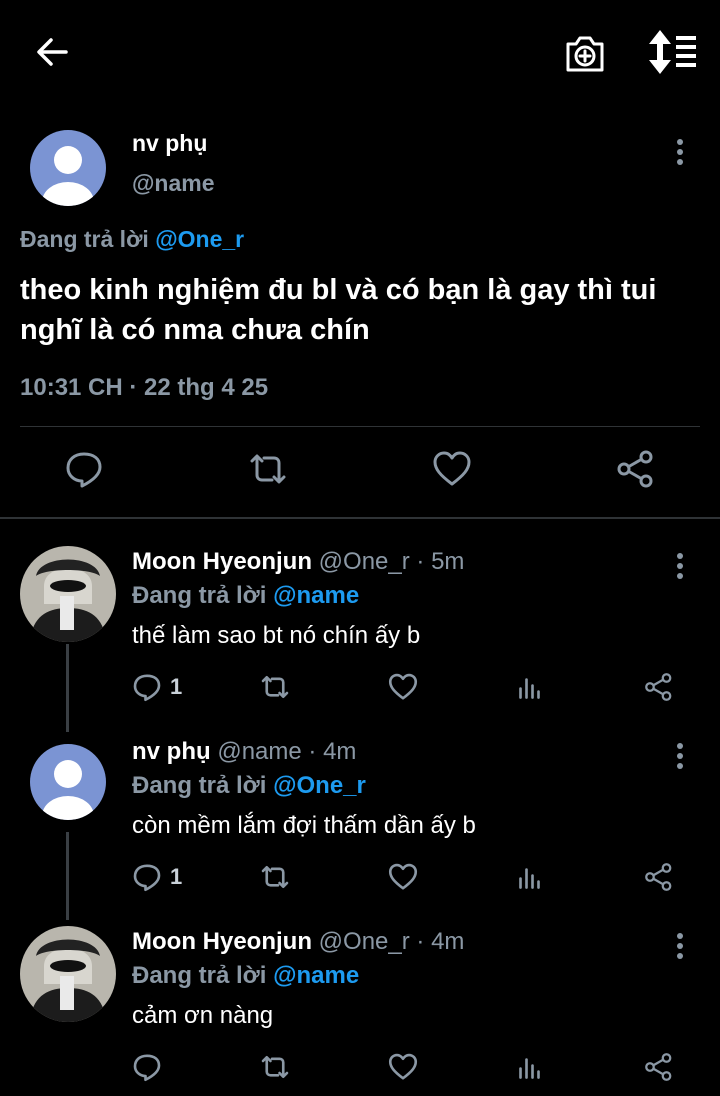 This screenshot has width=720, height=1096. Describe the element at coordinates (672, 52) in the screenshot. I see `sort-icon` at that location.